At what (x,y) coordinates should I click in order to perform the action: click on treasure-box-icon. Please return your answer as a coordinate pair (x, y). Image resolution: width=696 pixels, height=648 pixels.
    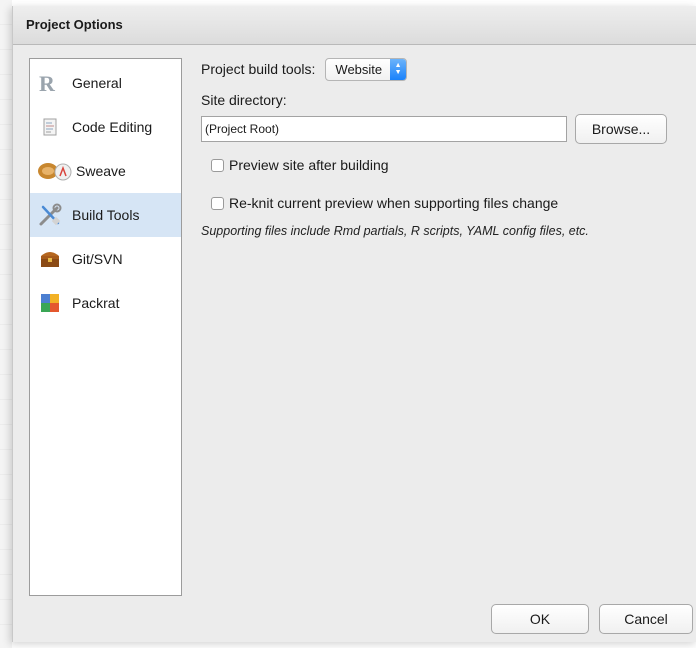
    Looking at the image, I should click on (50, 259).